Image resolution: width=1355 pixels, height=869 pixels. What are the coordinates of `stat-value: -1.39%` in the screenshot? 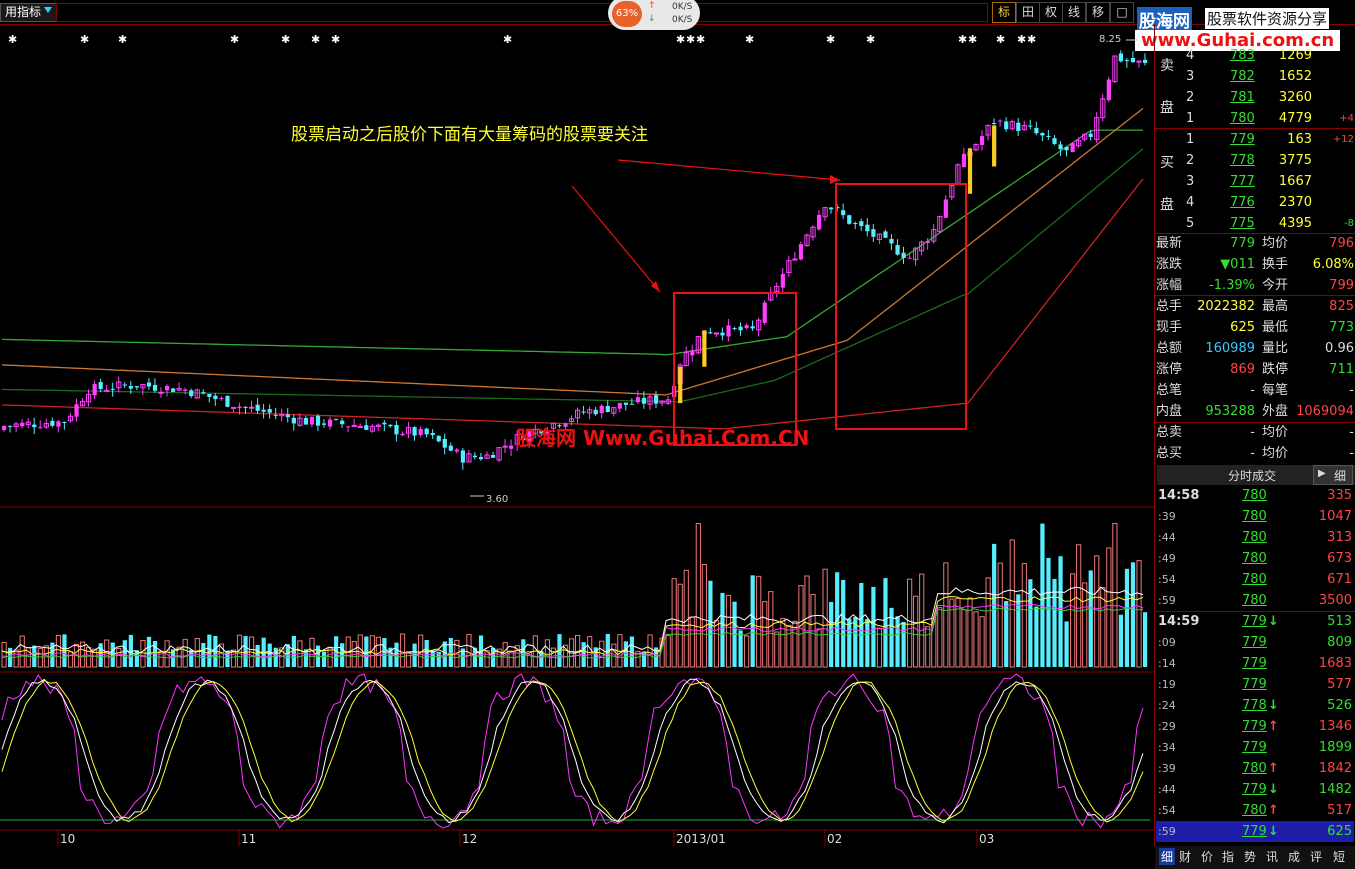 It's located at (1232, 285).